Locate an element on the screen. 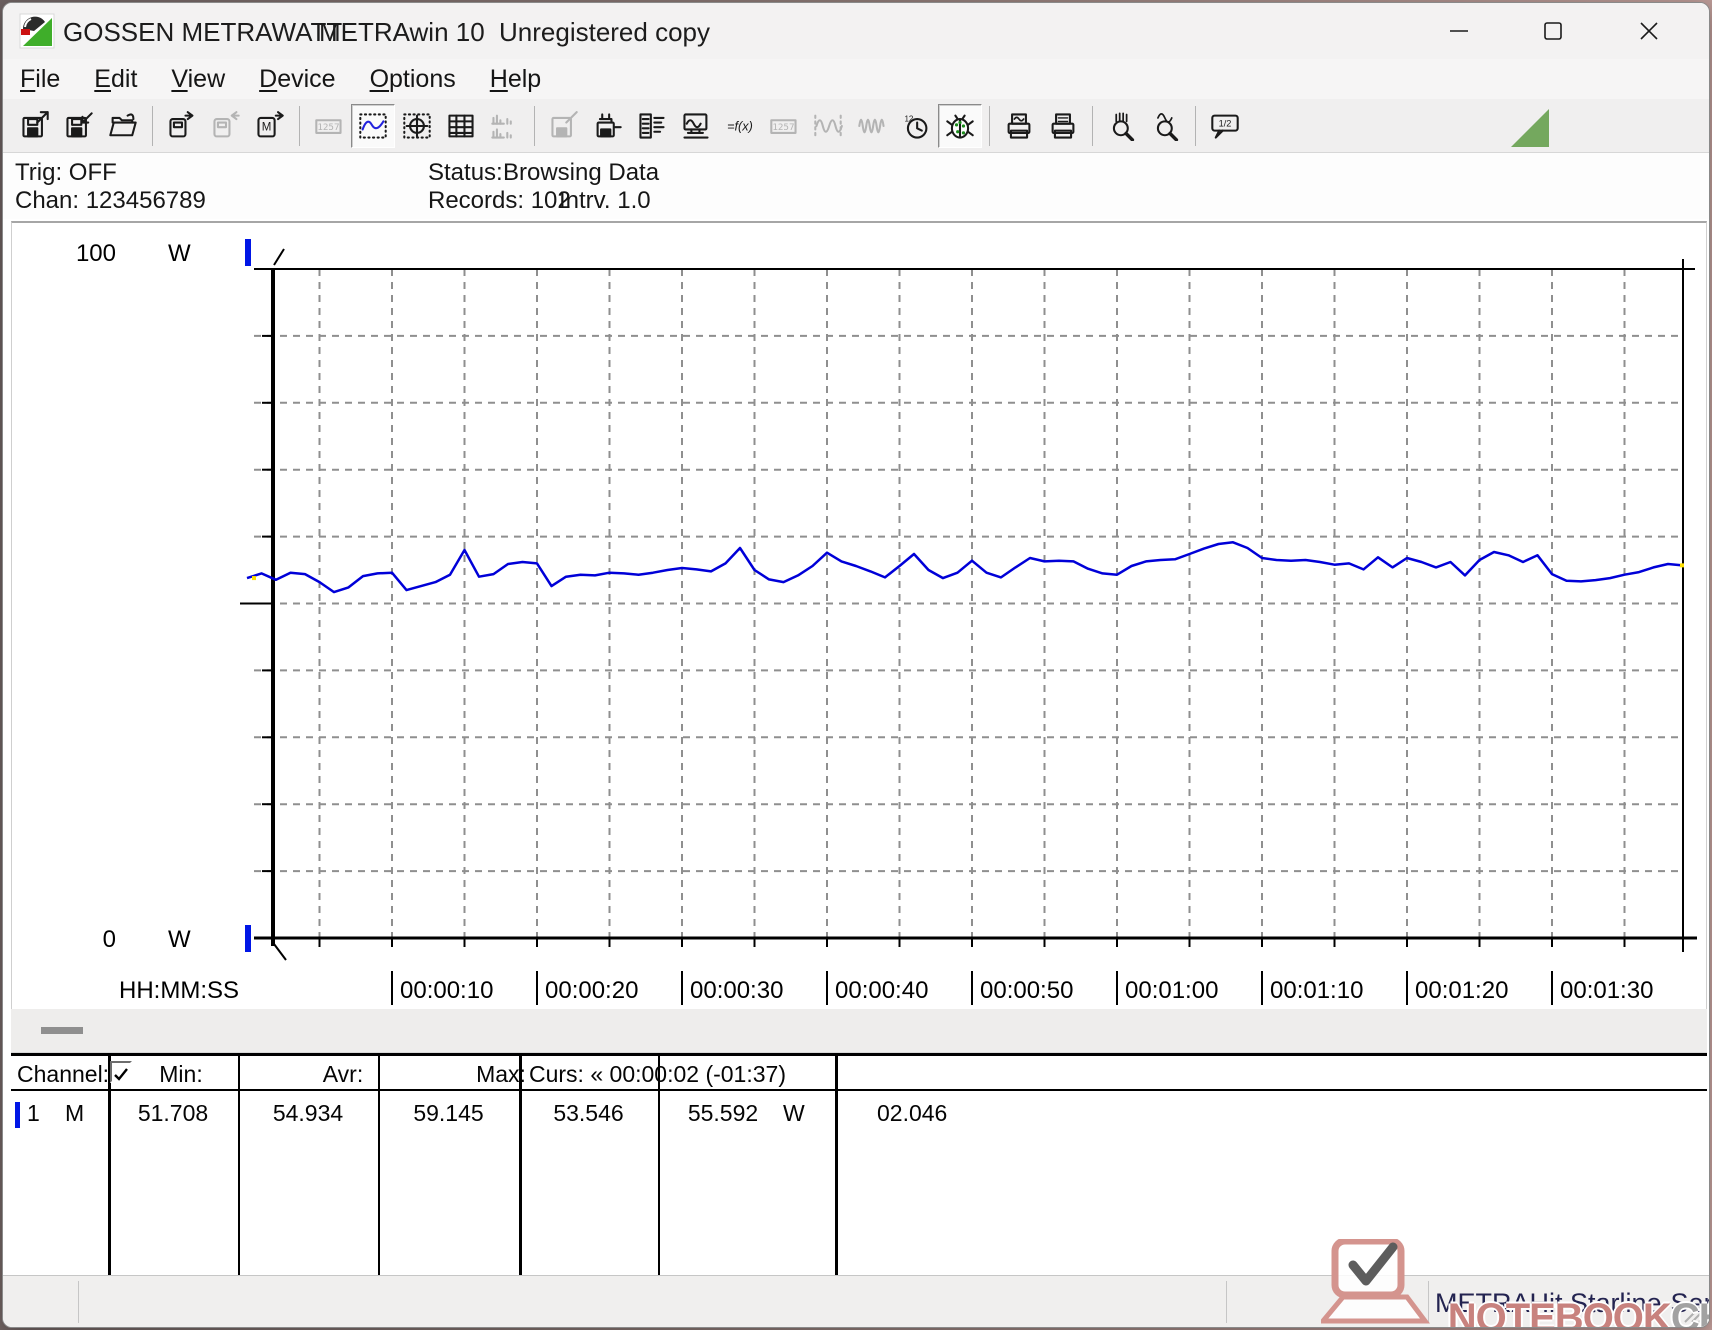 The height and width of the screenshot is (1330, 1712). debug-mode-button is located at coordinates (960, 125).